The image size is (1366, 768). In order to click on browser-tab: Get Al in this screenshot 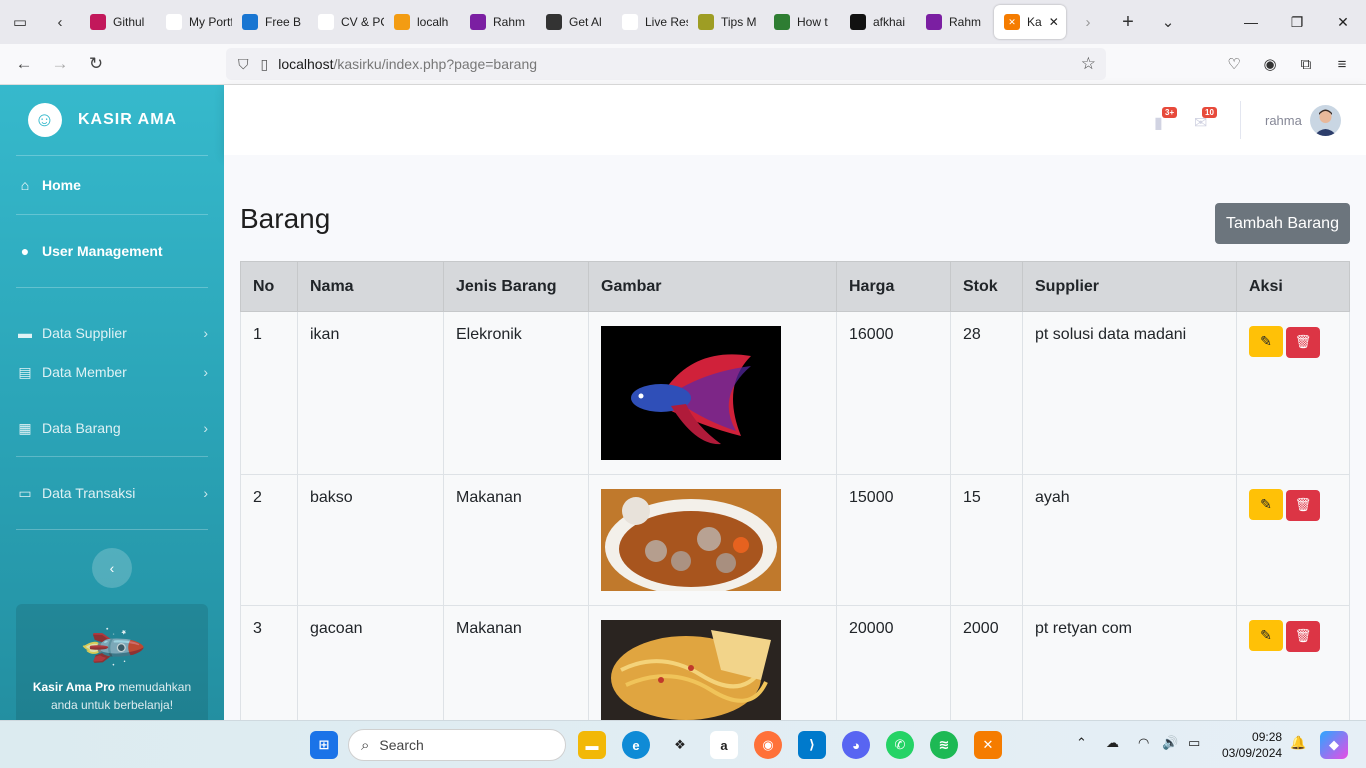, I will do `click(574, 22)`.